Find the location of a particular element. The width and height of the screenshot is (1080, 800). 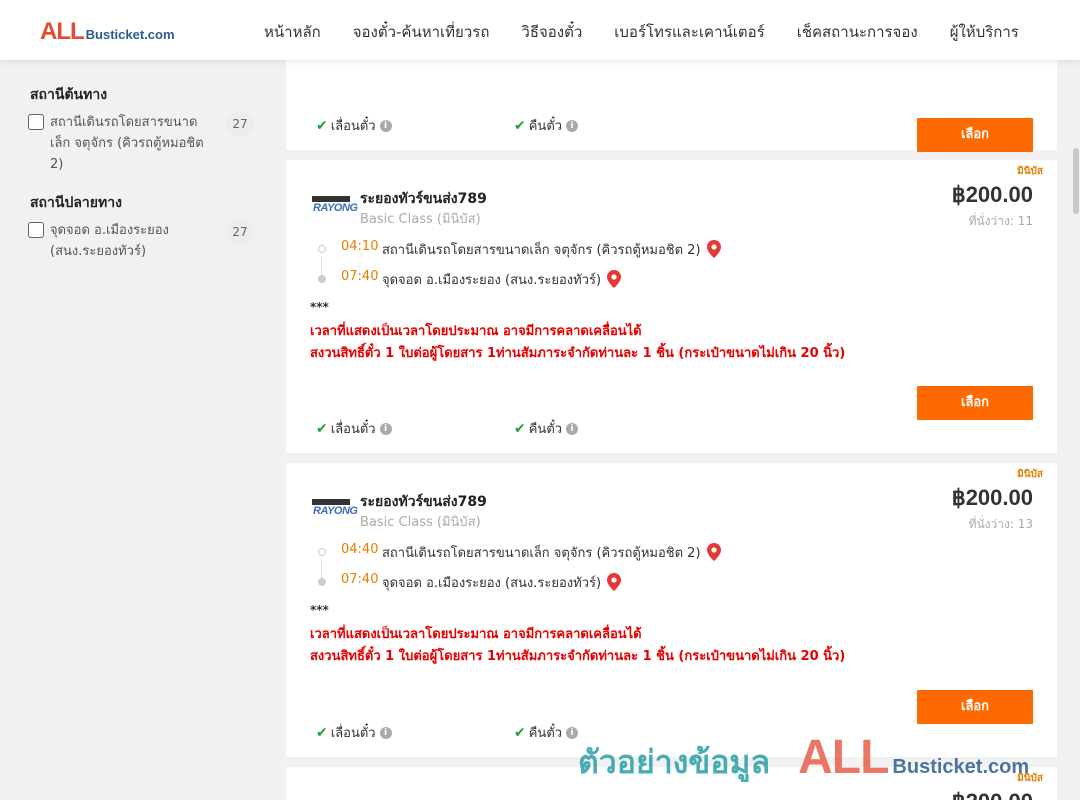

seats-available: ที่นั่งว่าง: 11 is located at coordinates (1000, 221).